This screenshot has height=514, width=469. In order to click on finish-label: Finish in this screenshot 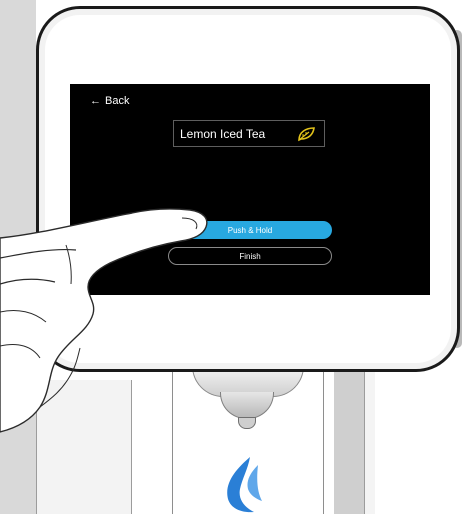, I will do `click(250, 256)`.